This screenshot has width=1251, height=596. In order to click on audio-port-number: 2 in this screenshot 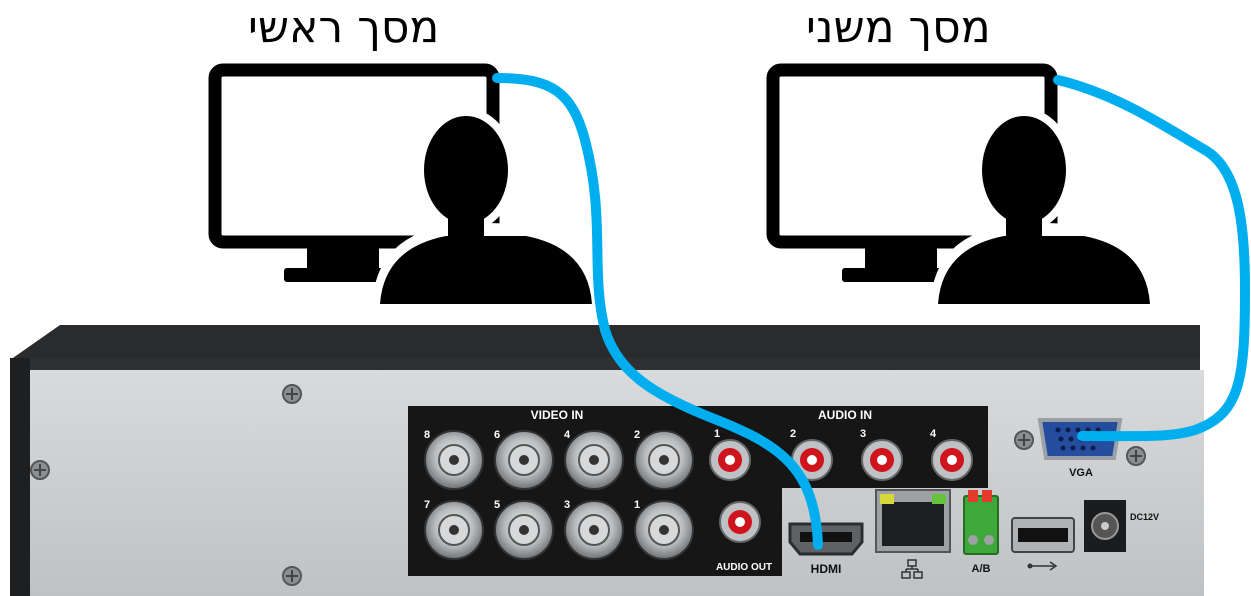, I will do `click(793, 434)`.